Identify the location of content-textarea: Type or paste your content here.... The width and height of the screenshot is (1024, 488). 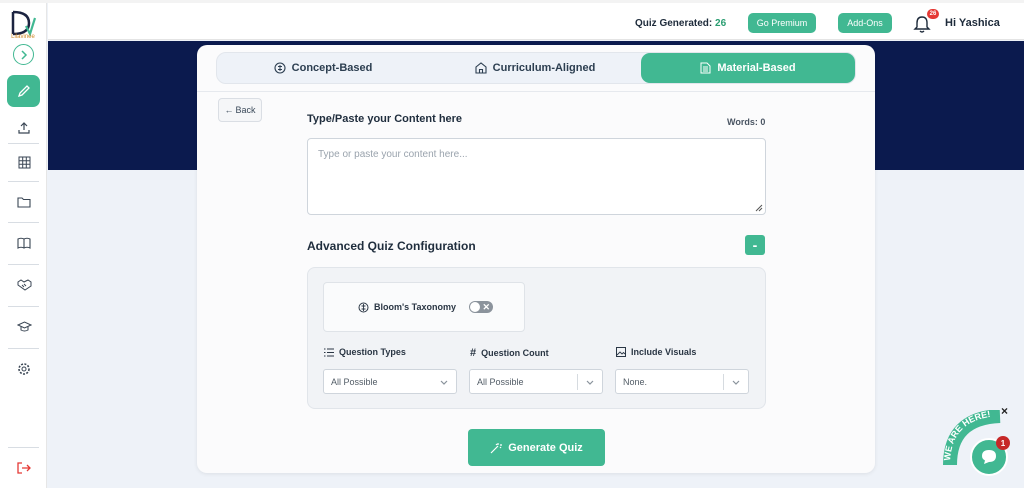
(536, 176).